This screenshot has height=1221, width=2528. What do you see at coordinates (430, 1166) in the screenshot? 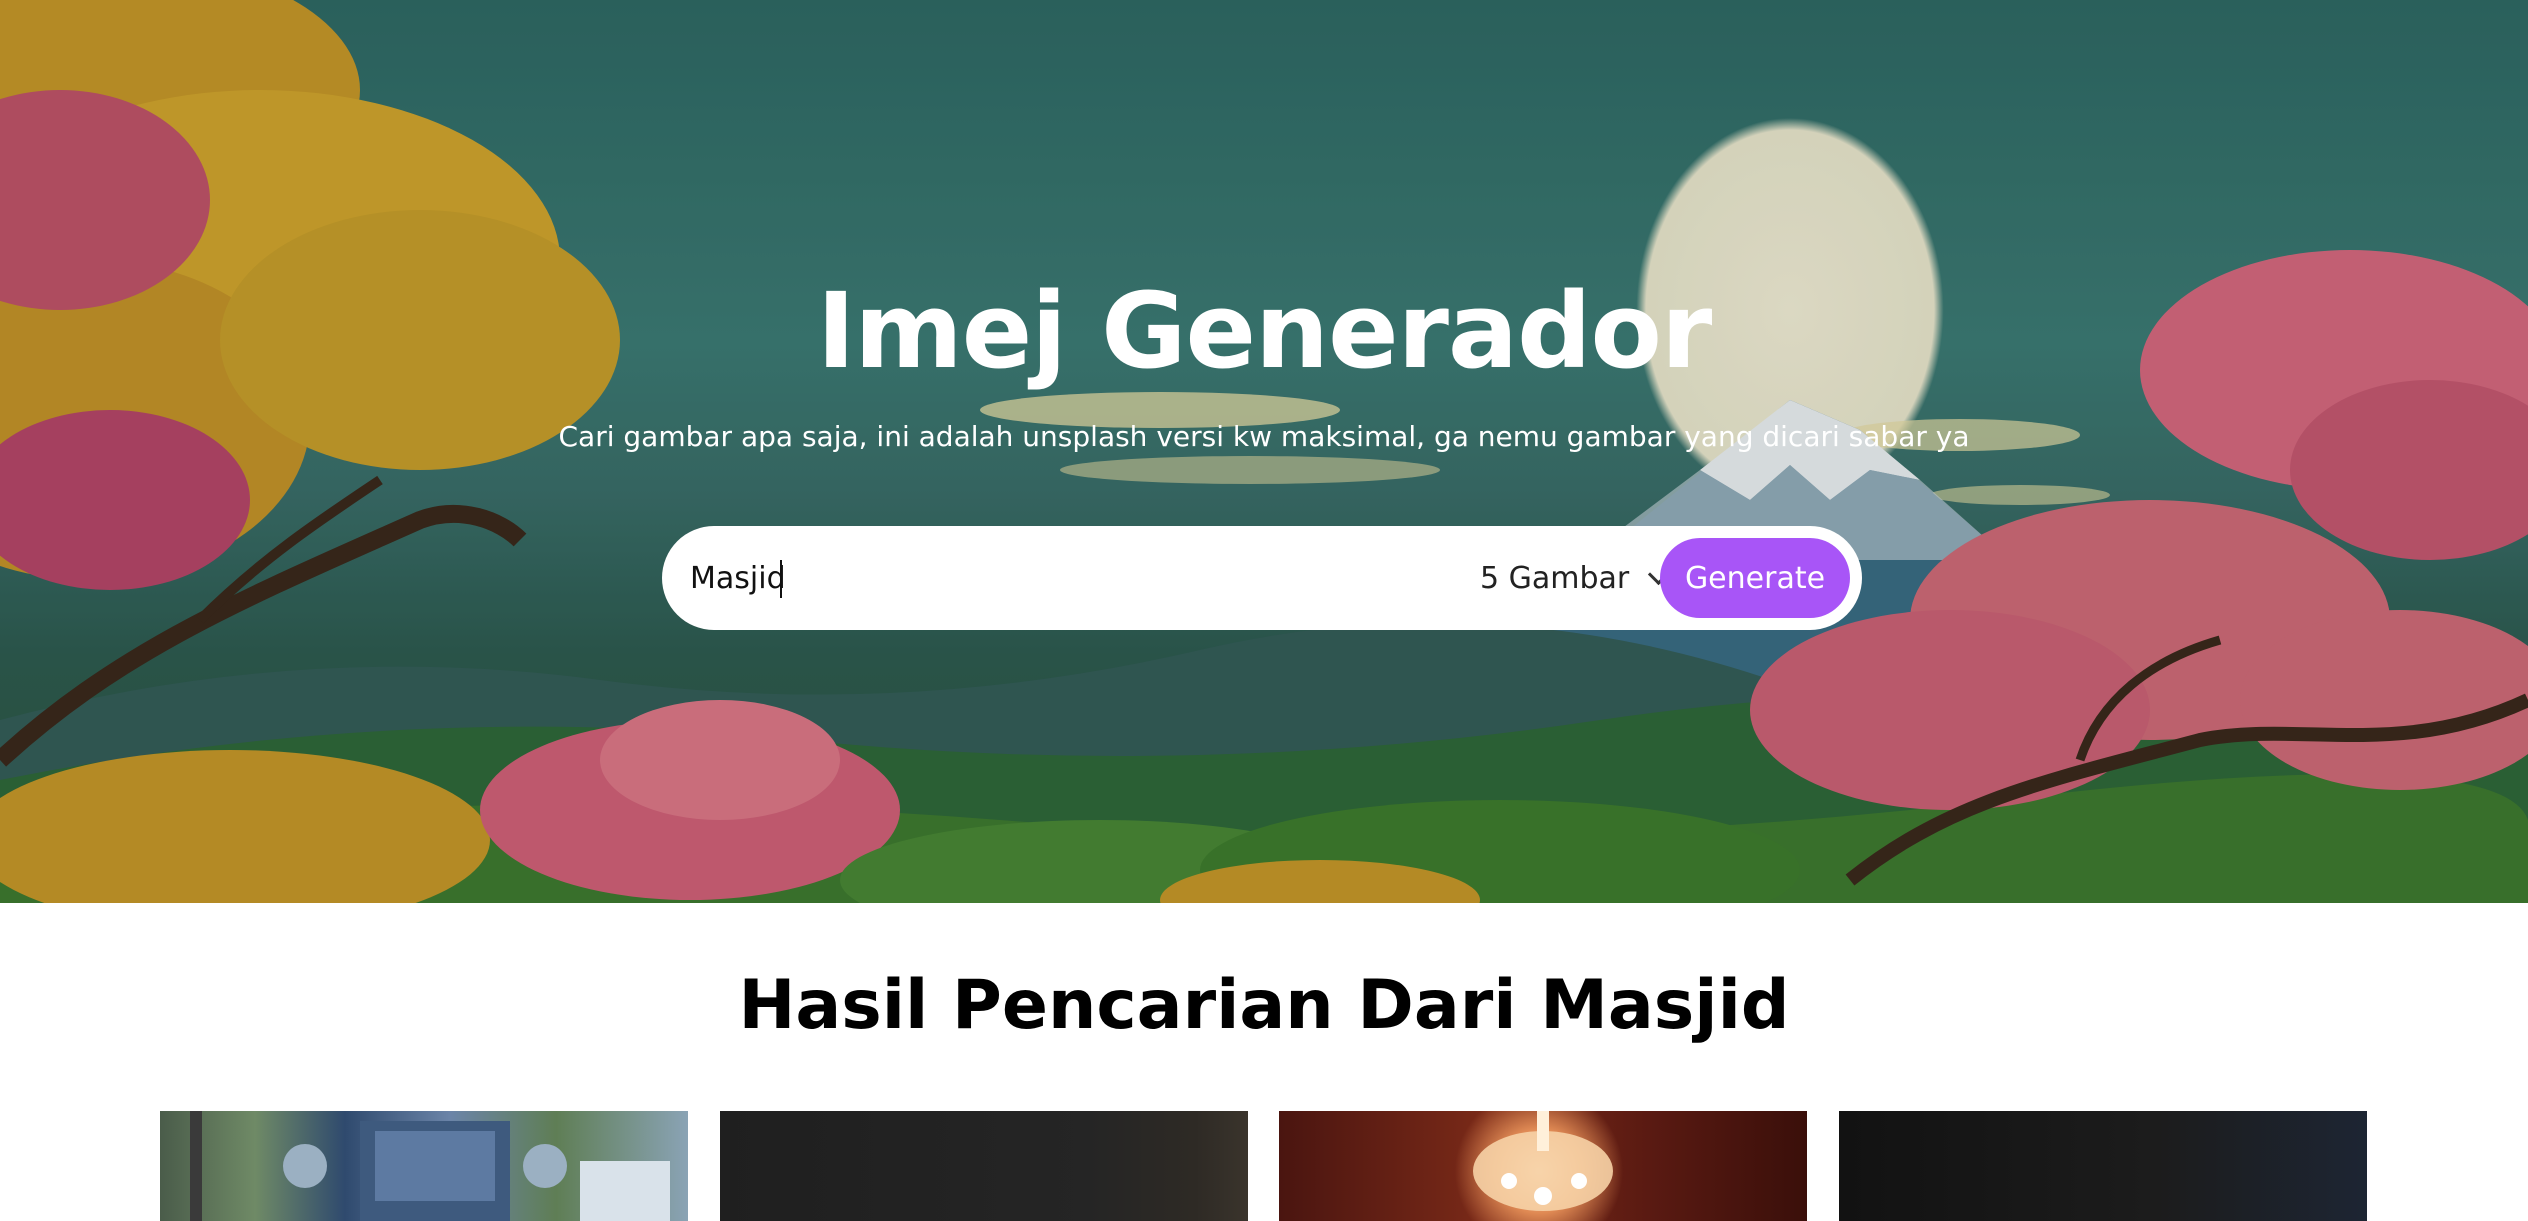
I see `mosque-aerial-illustration` at bounding box center [430, 1166].